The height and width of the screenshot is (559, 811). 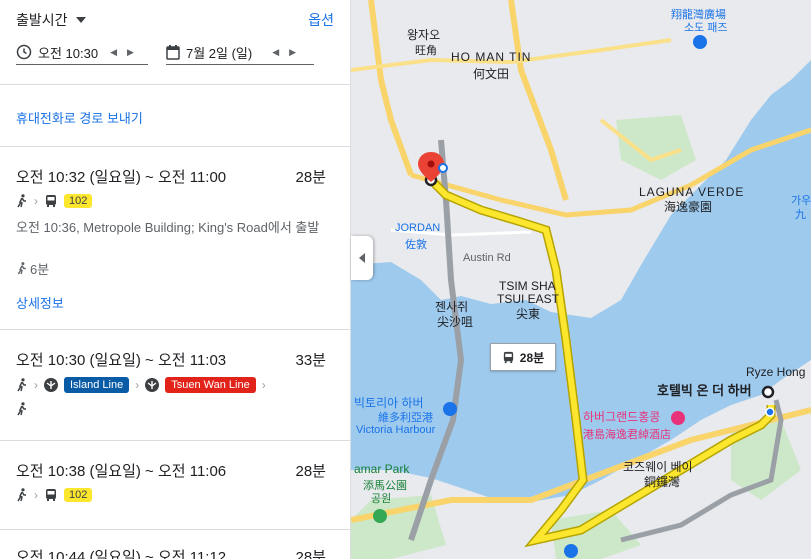 What do you see at coordinates (776, 372) in the screenshot?
I see `map-label: Ryze Hong` at bounding box center [776, 372].